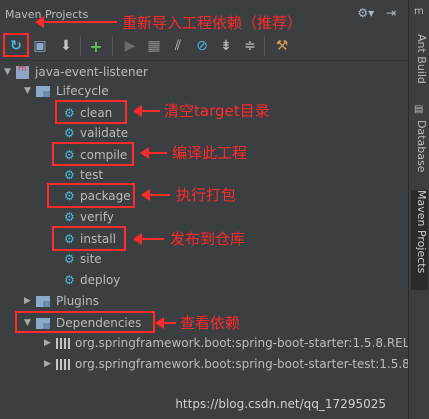 Image resolution: width=429 pixels, height=419 pixels. I want to click on add-icon: +, so click(96, 46).